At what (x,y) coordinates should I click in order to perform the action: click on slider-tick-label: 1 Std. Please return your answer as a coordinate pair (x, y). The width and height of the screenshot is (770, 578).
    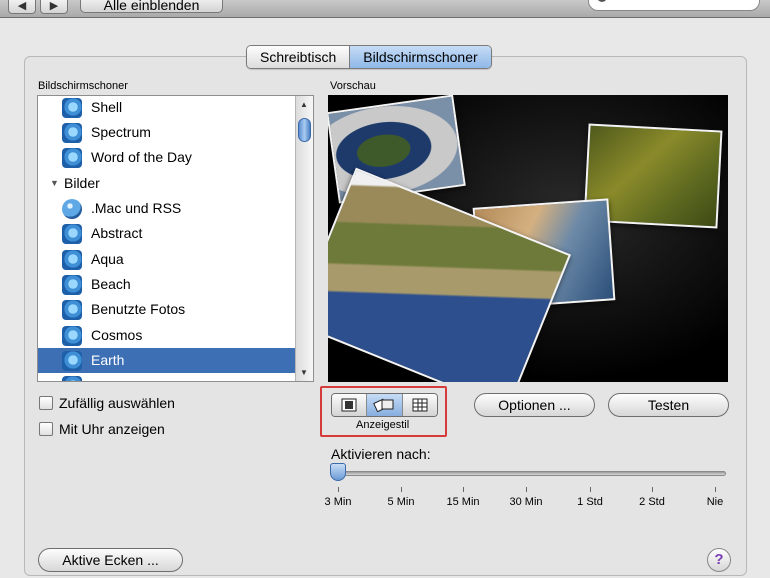
    Looking at the image, I should click on (590, 502).